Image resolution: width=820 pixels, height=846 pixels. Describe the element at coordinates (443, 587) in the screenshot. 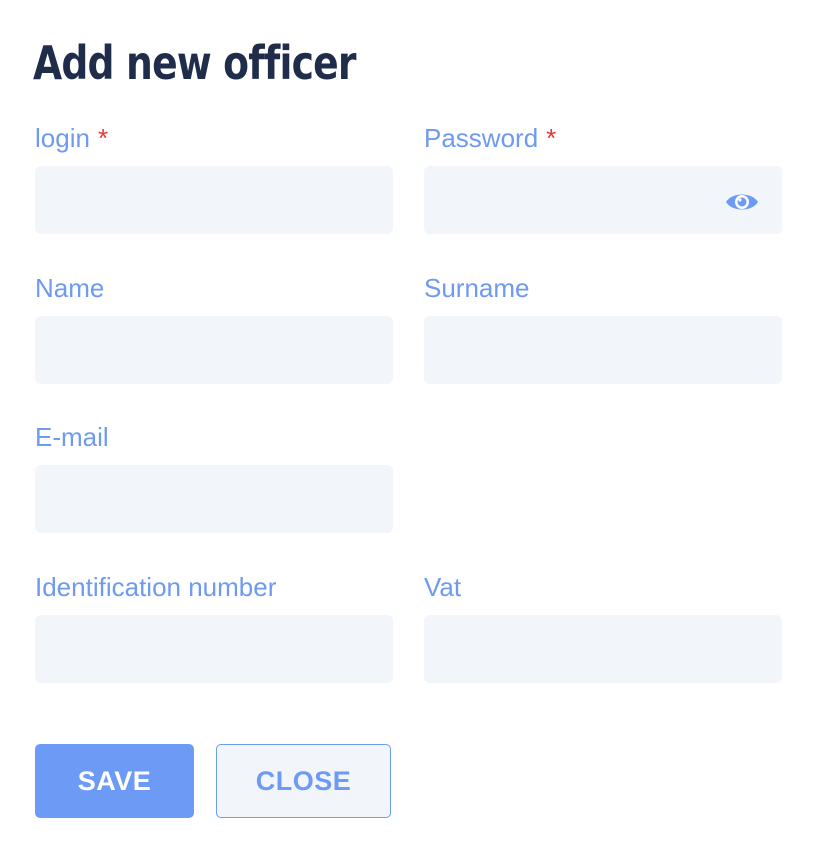

I see `vat-label: Vat` at that location.